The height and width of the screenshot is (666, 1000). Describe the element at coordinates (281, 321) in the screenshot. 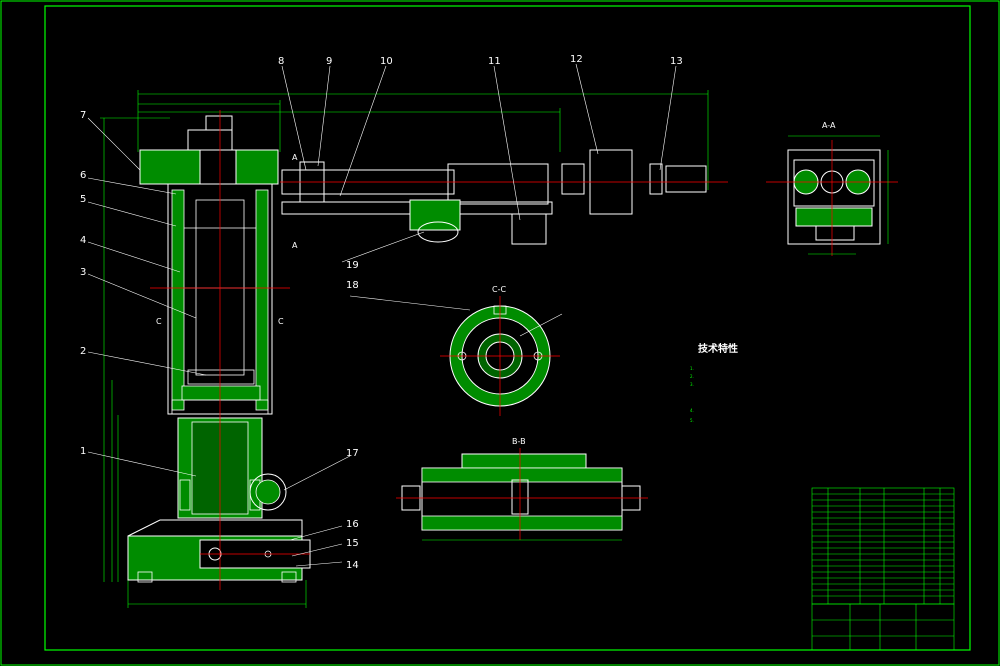

I see `section-c-right: C` at that location.